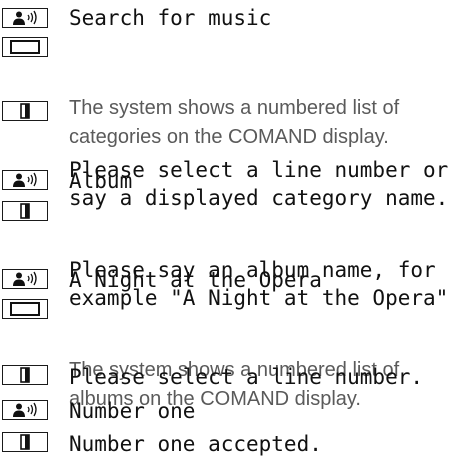  What do you see at coordinates (132, 411) in the screenshot?
I see `dialog-text: Number one` at bounding box center [132, 411].